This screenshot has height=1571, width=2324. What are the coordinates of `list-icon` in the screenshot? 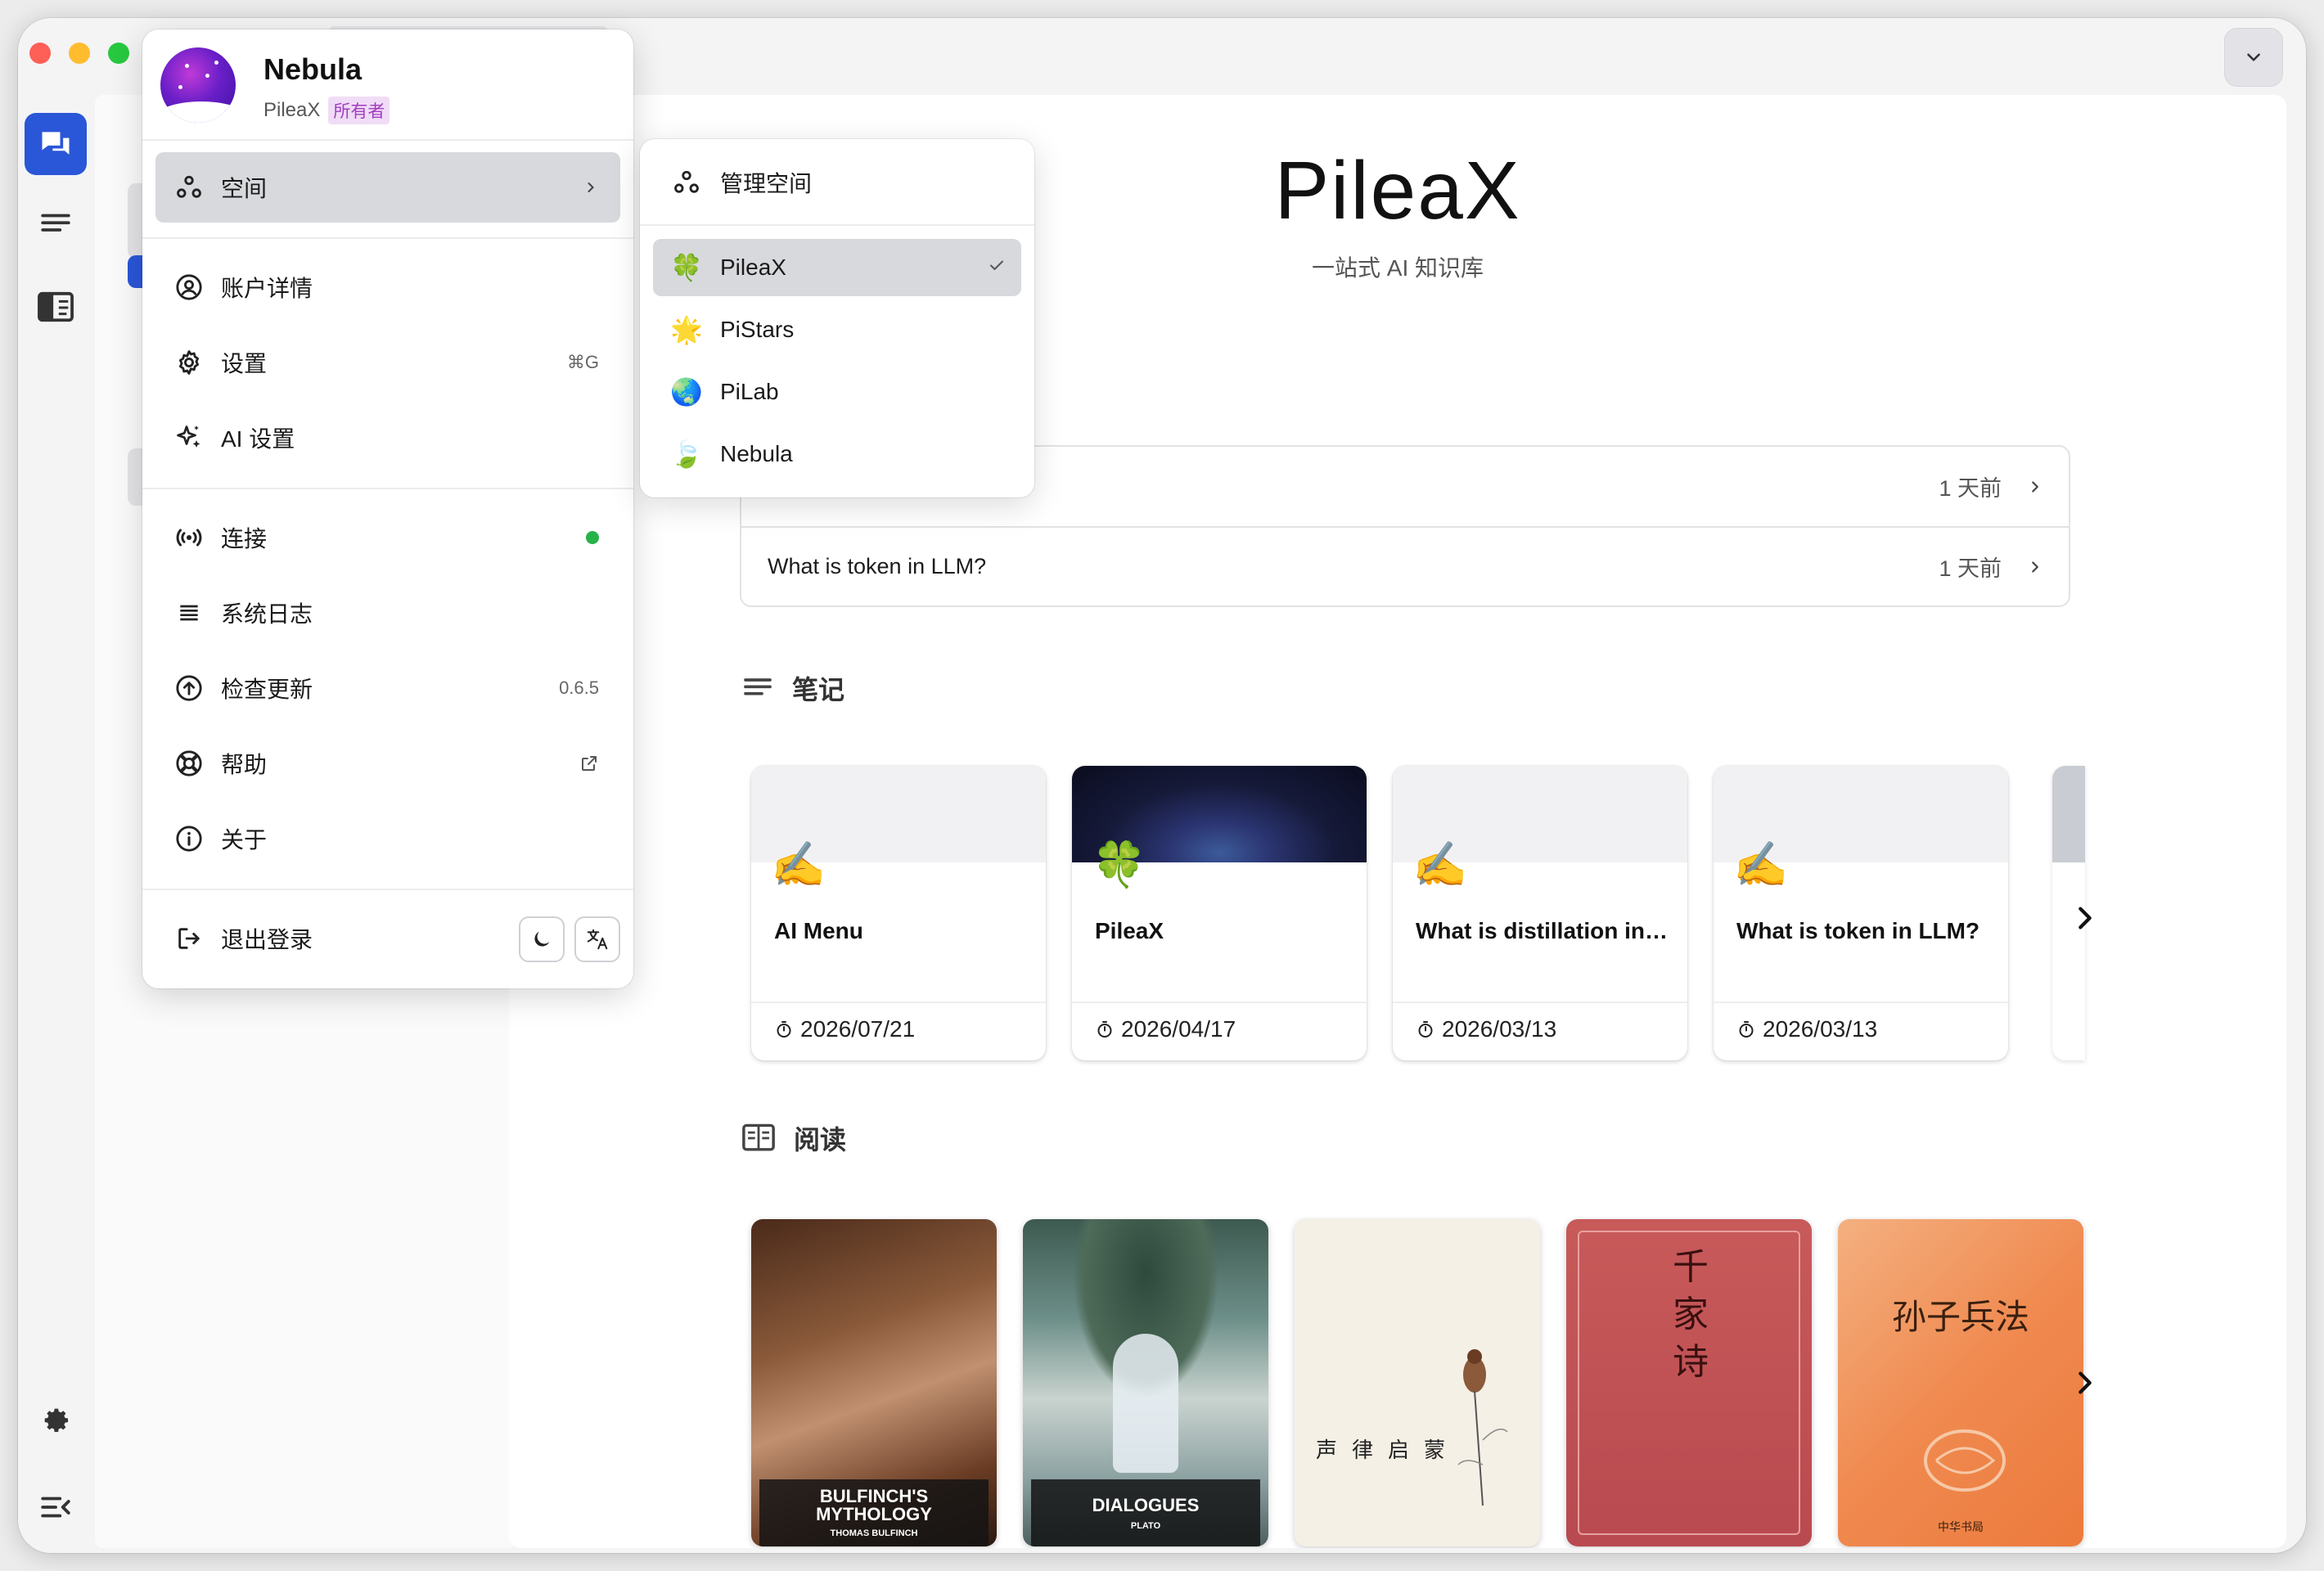 It's located at (189, 613).